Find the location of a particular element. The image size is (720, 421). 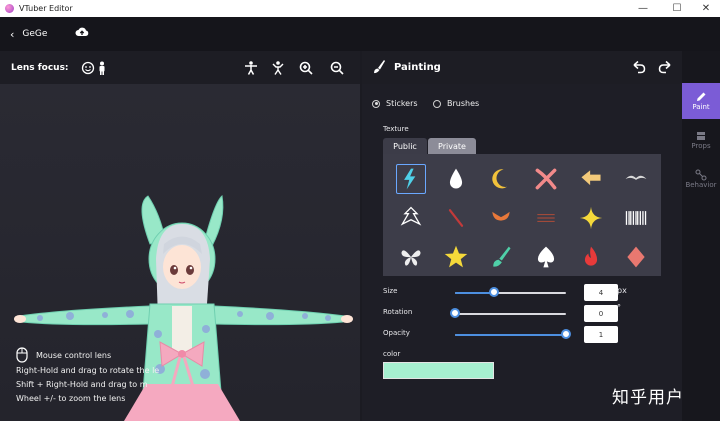

tribal-mask-icon is located at coordinates (411, 216).